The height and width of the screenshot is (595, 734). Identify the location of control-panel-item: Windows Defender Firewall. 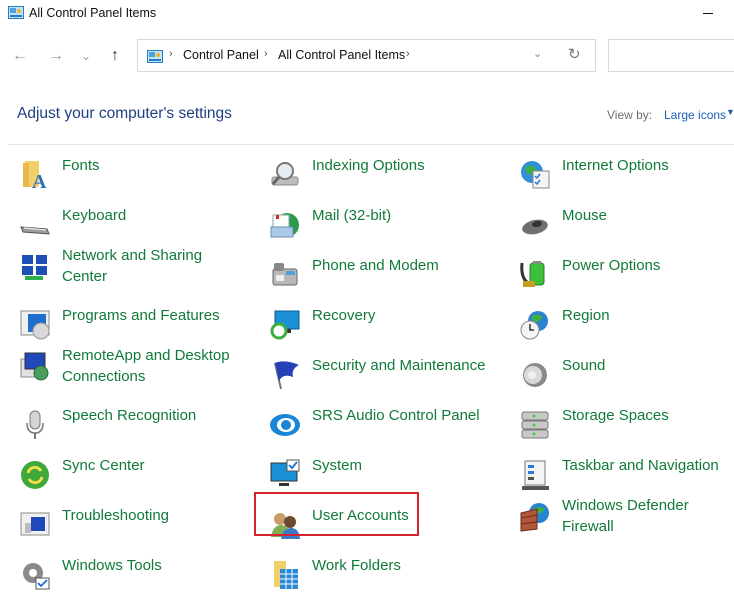
(626, 515).